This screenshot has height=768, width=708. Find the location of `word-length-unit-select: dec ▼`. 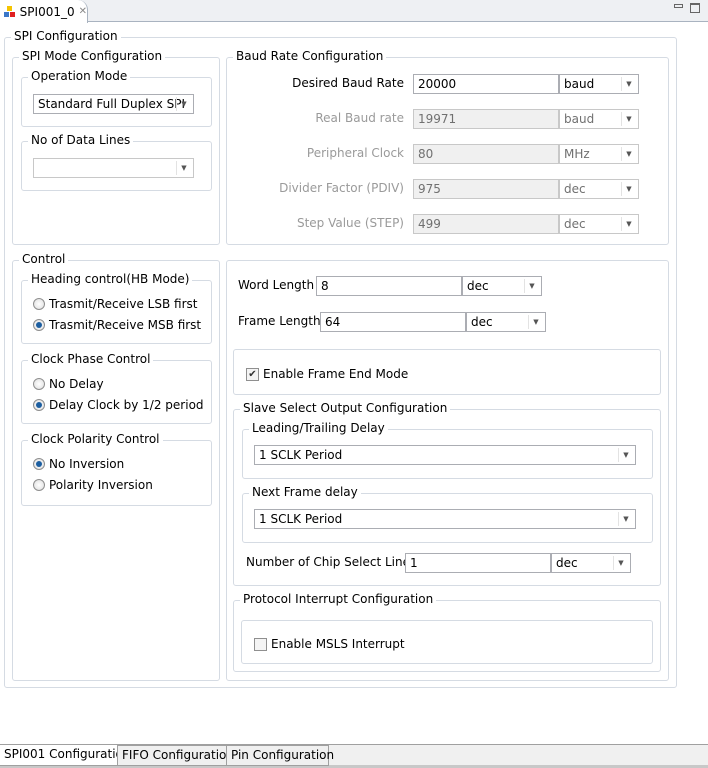

word-length-unit-select: dec ▼ is located at coordinates (502, 286).